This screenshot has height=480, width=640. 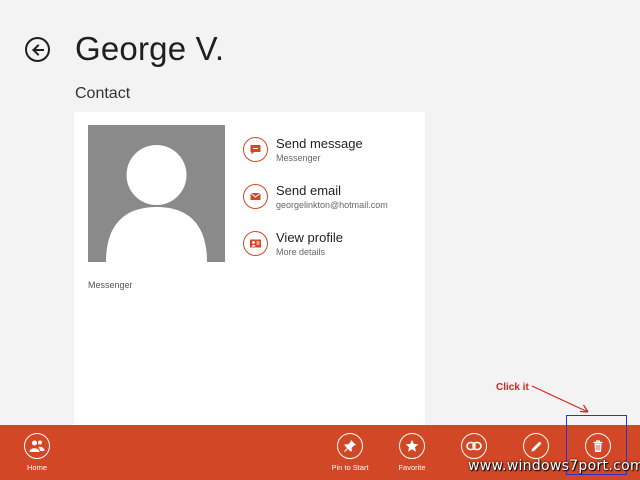 I want to click on view-profile-action: View profile More details, so click(x=293, y=244).